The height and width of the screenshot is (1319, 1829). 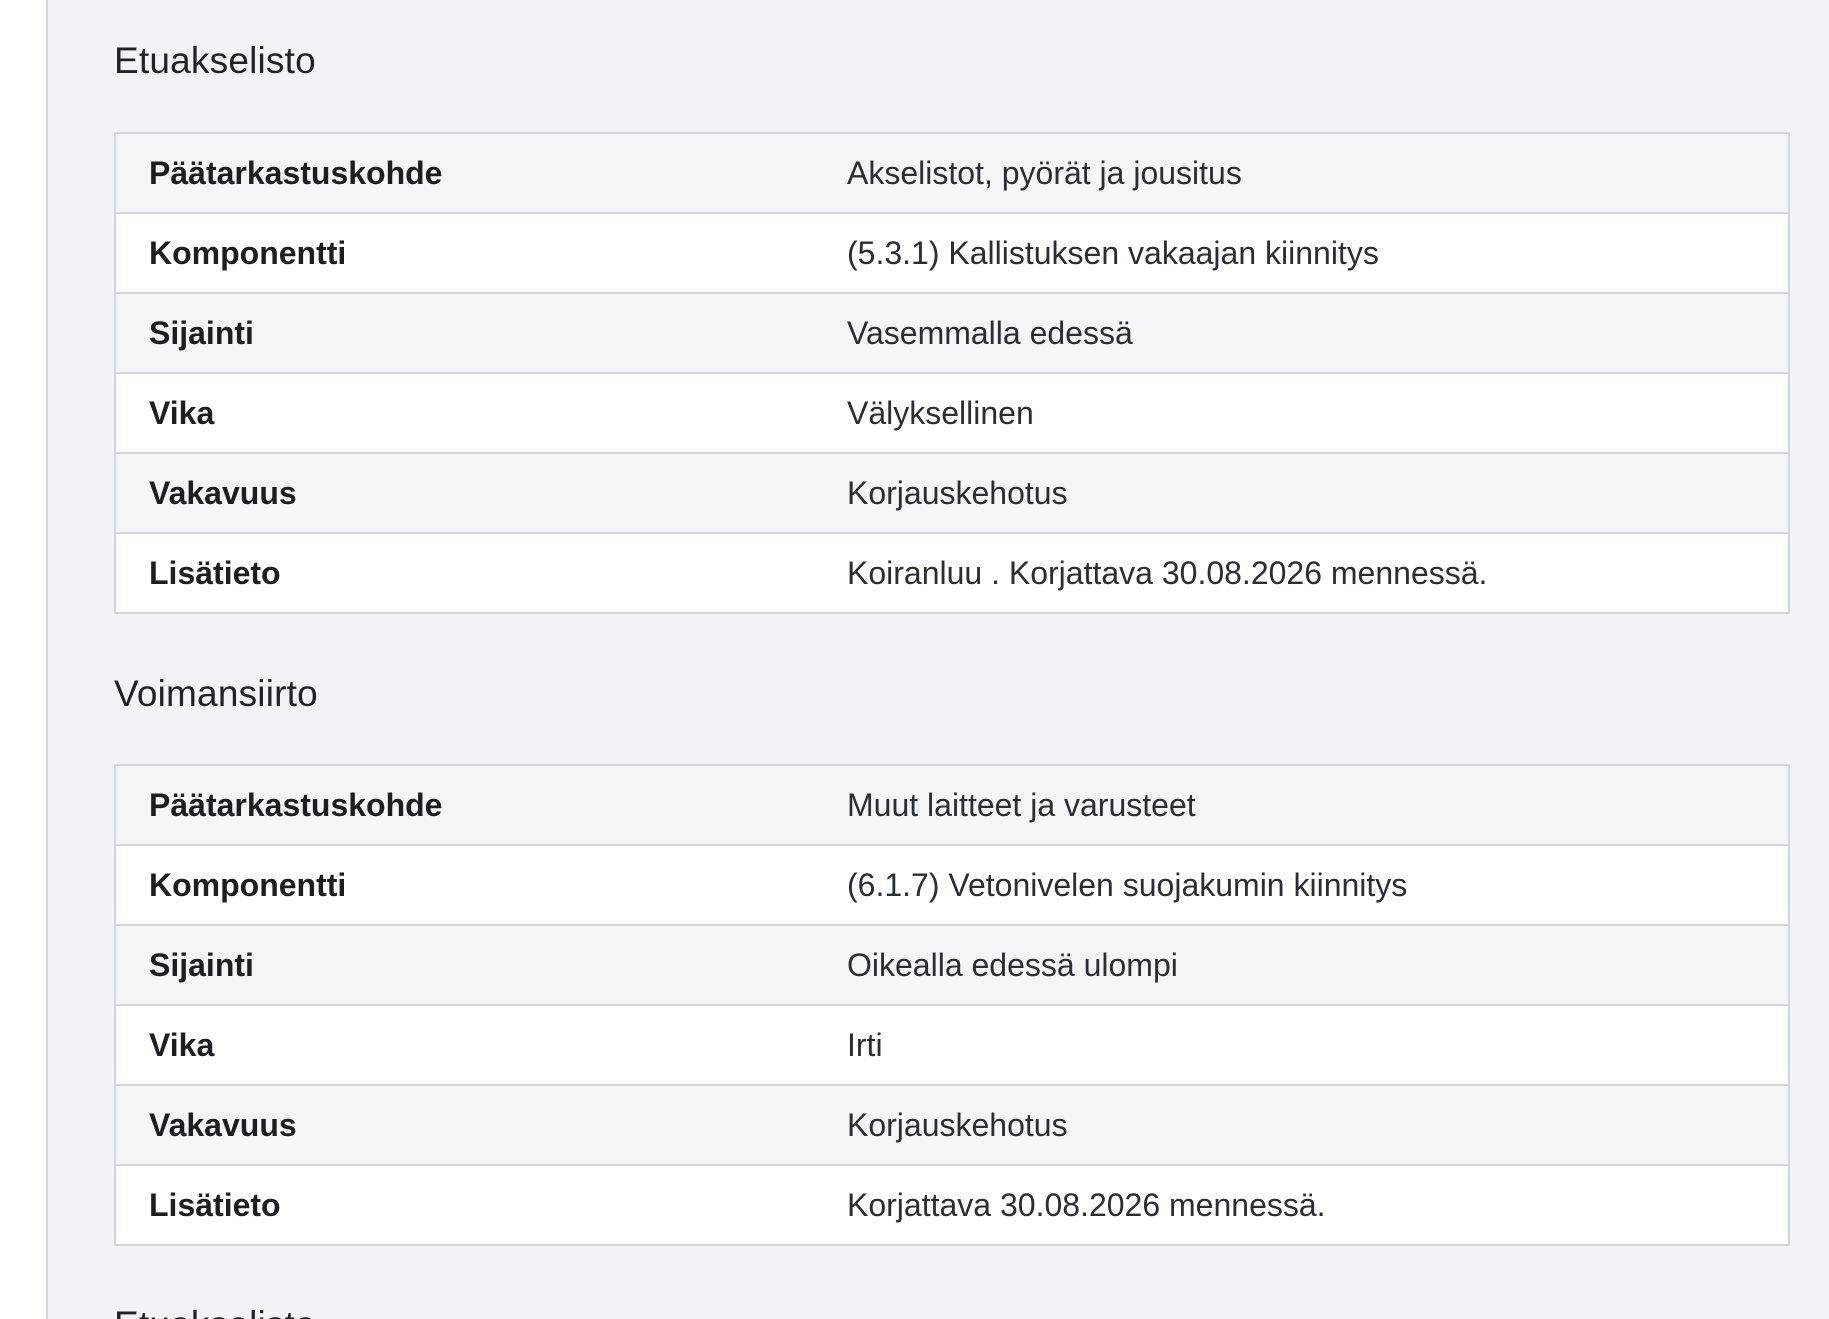 I want to click on left-rail, so click(x=24, y=659).